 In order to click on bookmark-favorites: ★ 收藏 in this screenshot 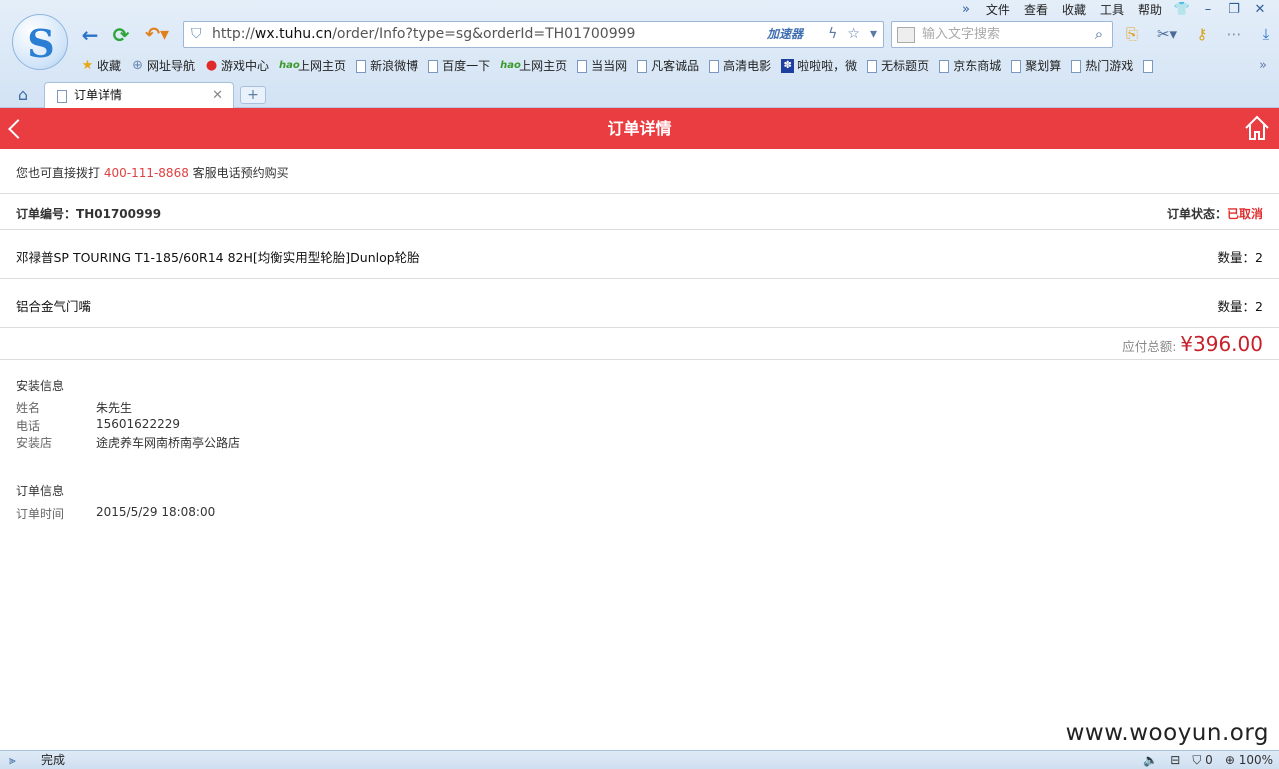, I will do `click(101, 66)`.